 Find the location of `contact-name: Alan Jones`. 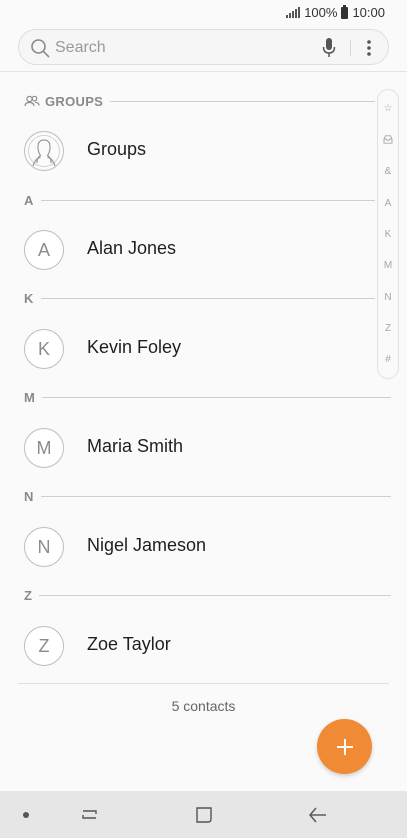

contact-name: Alan Jones is located at coordinates (132, 248).